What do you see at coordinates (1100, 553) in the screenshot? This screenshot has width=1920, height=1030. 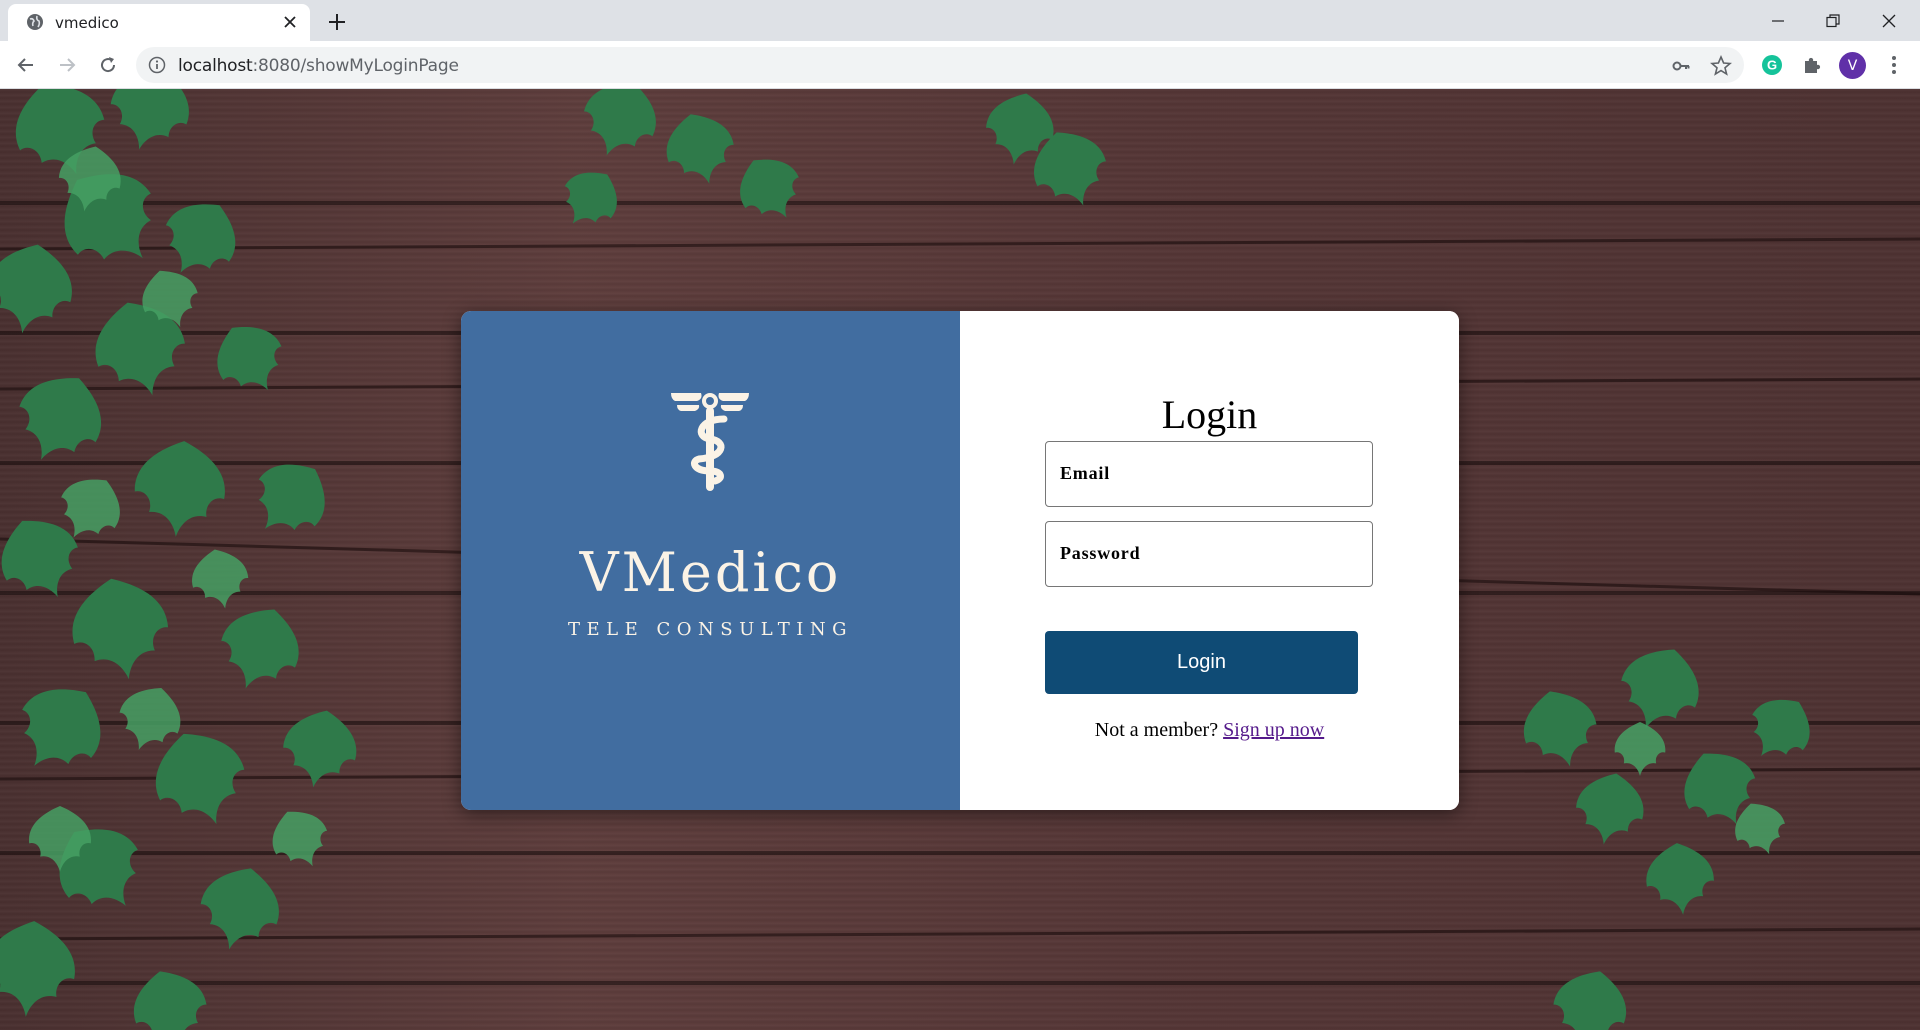 I see `password-placeholder: Password` at bounding box center [1100, 553].